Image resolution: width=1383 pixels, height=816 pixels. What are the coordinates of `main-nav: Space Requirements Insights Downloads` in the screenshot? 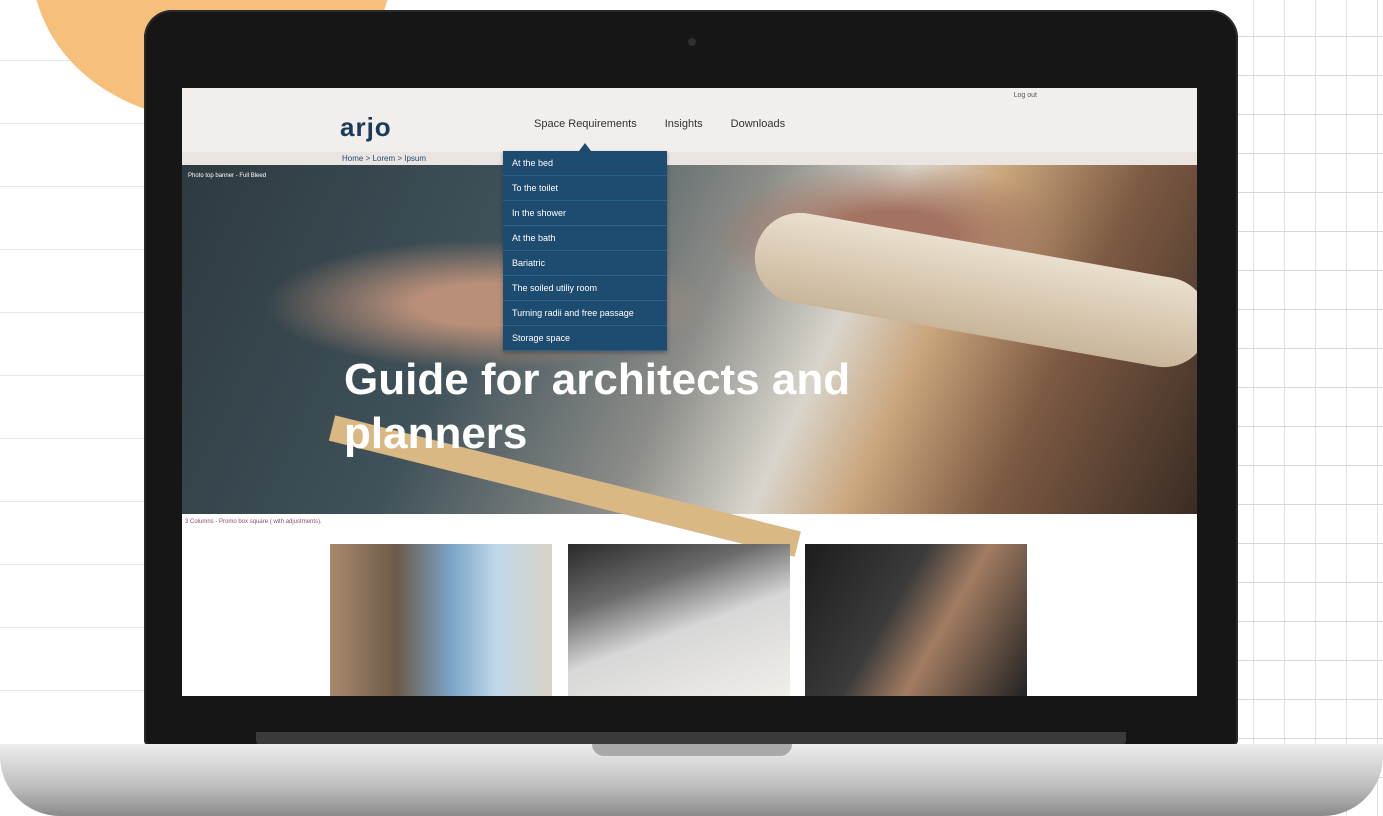 It's located at (659, 124).